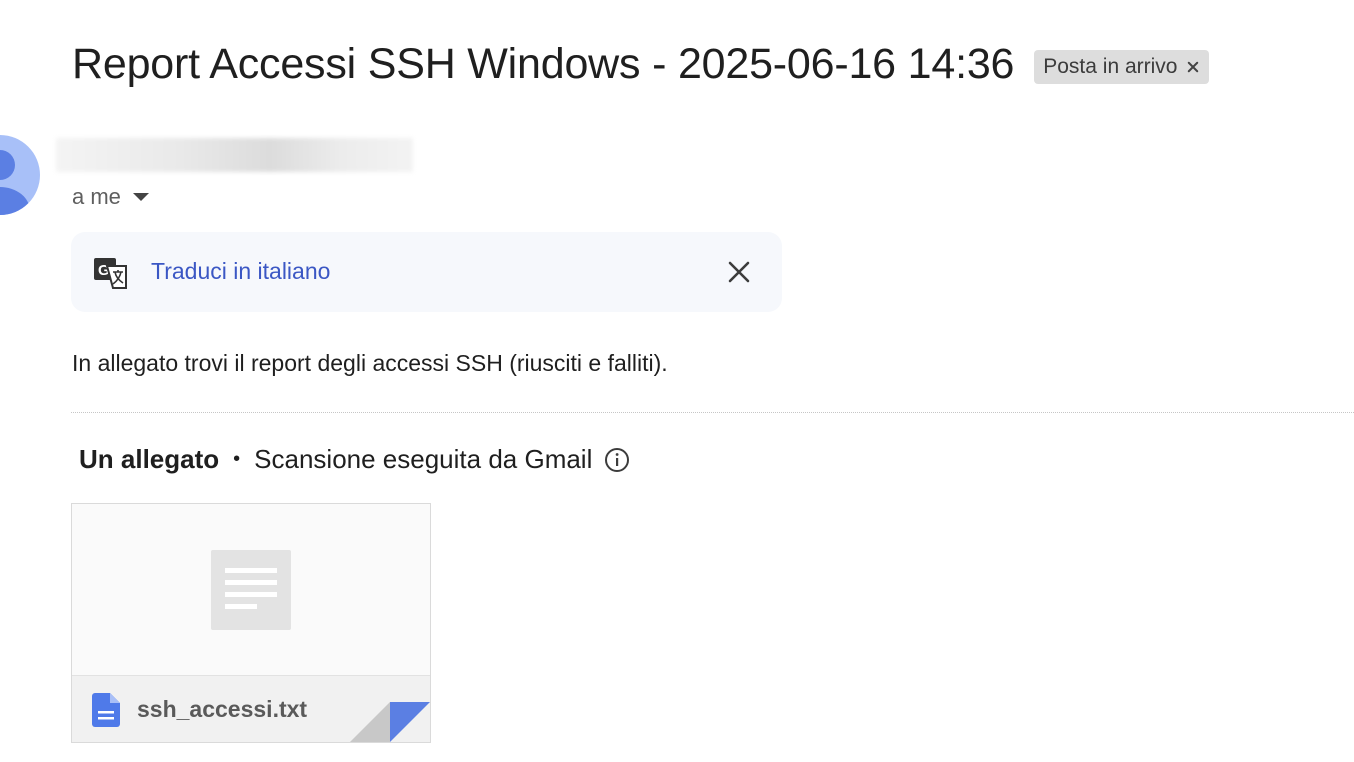  I want to click on person-icon, so click(15, 182).